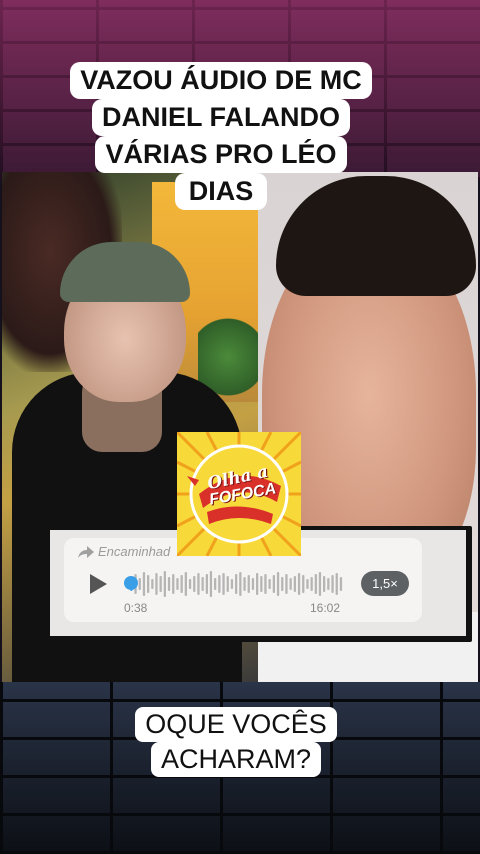  Describe the element at coordinates (136, 608) in the screenshot. I see `elapsed-time: 0:38` at that location.